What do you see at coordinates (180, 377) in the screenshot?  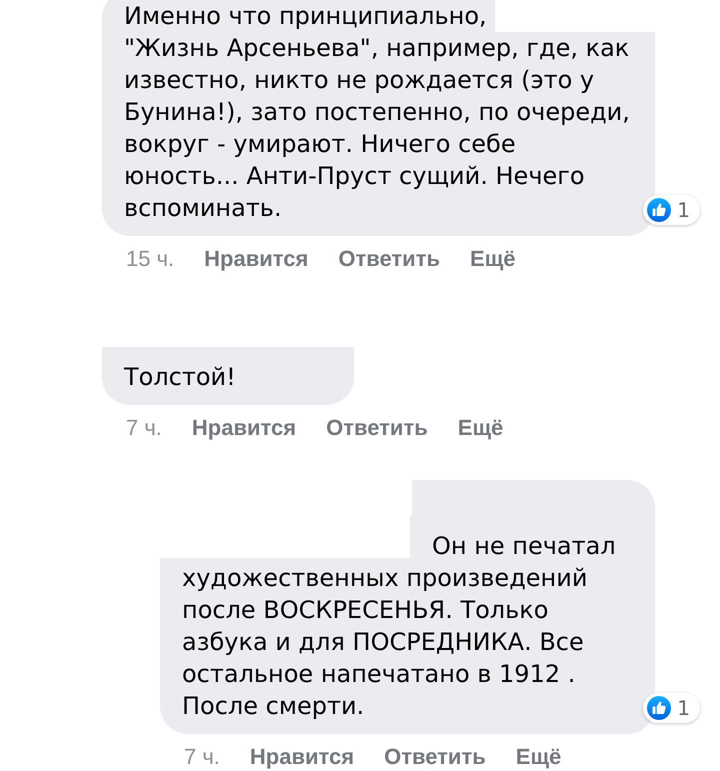 I see `comment-text: Толстой!` at bounding box center [180, 377].